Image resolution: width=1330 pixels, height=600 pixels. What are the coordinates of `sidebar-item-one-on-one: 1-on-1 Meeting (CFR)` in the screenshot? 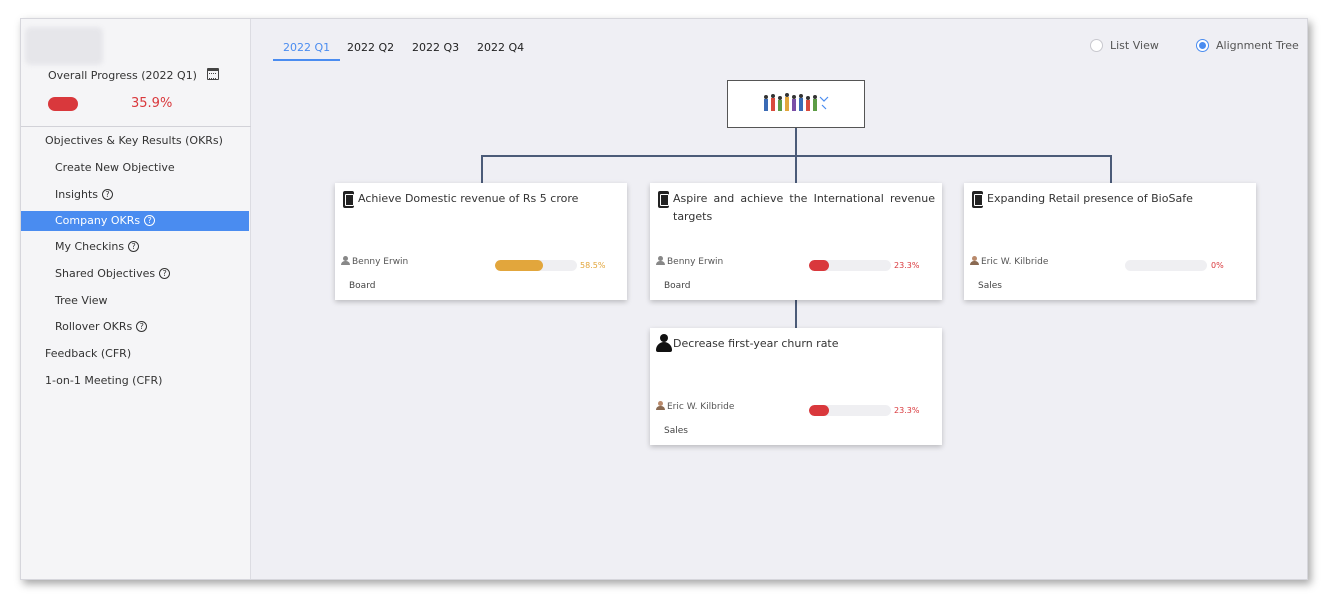 It's located at (135, 381).